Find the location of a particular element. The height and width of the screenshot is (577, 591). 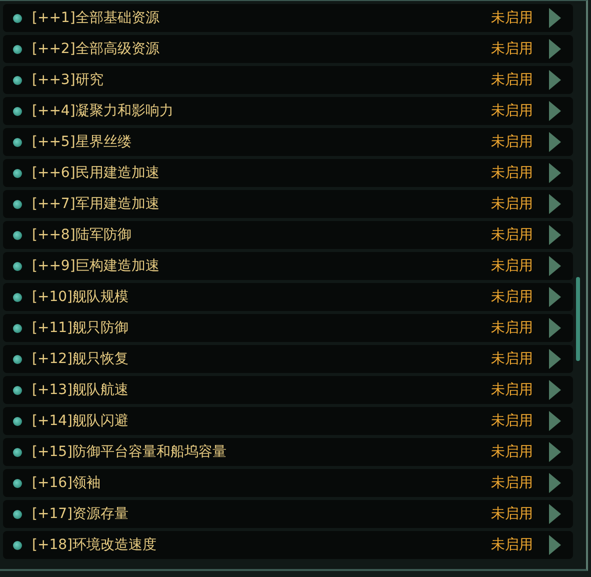

option-label: [+10]舰队规模 is located at coordinates (81, 297).